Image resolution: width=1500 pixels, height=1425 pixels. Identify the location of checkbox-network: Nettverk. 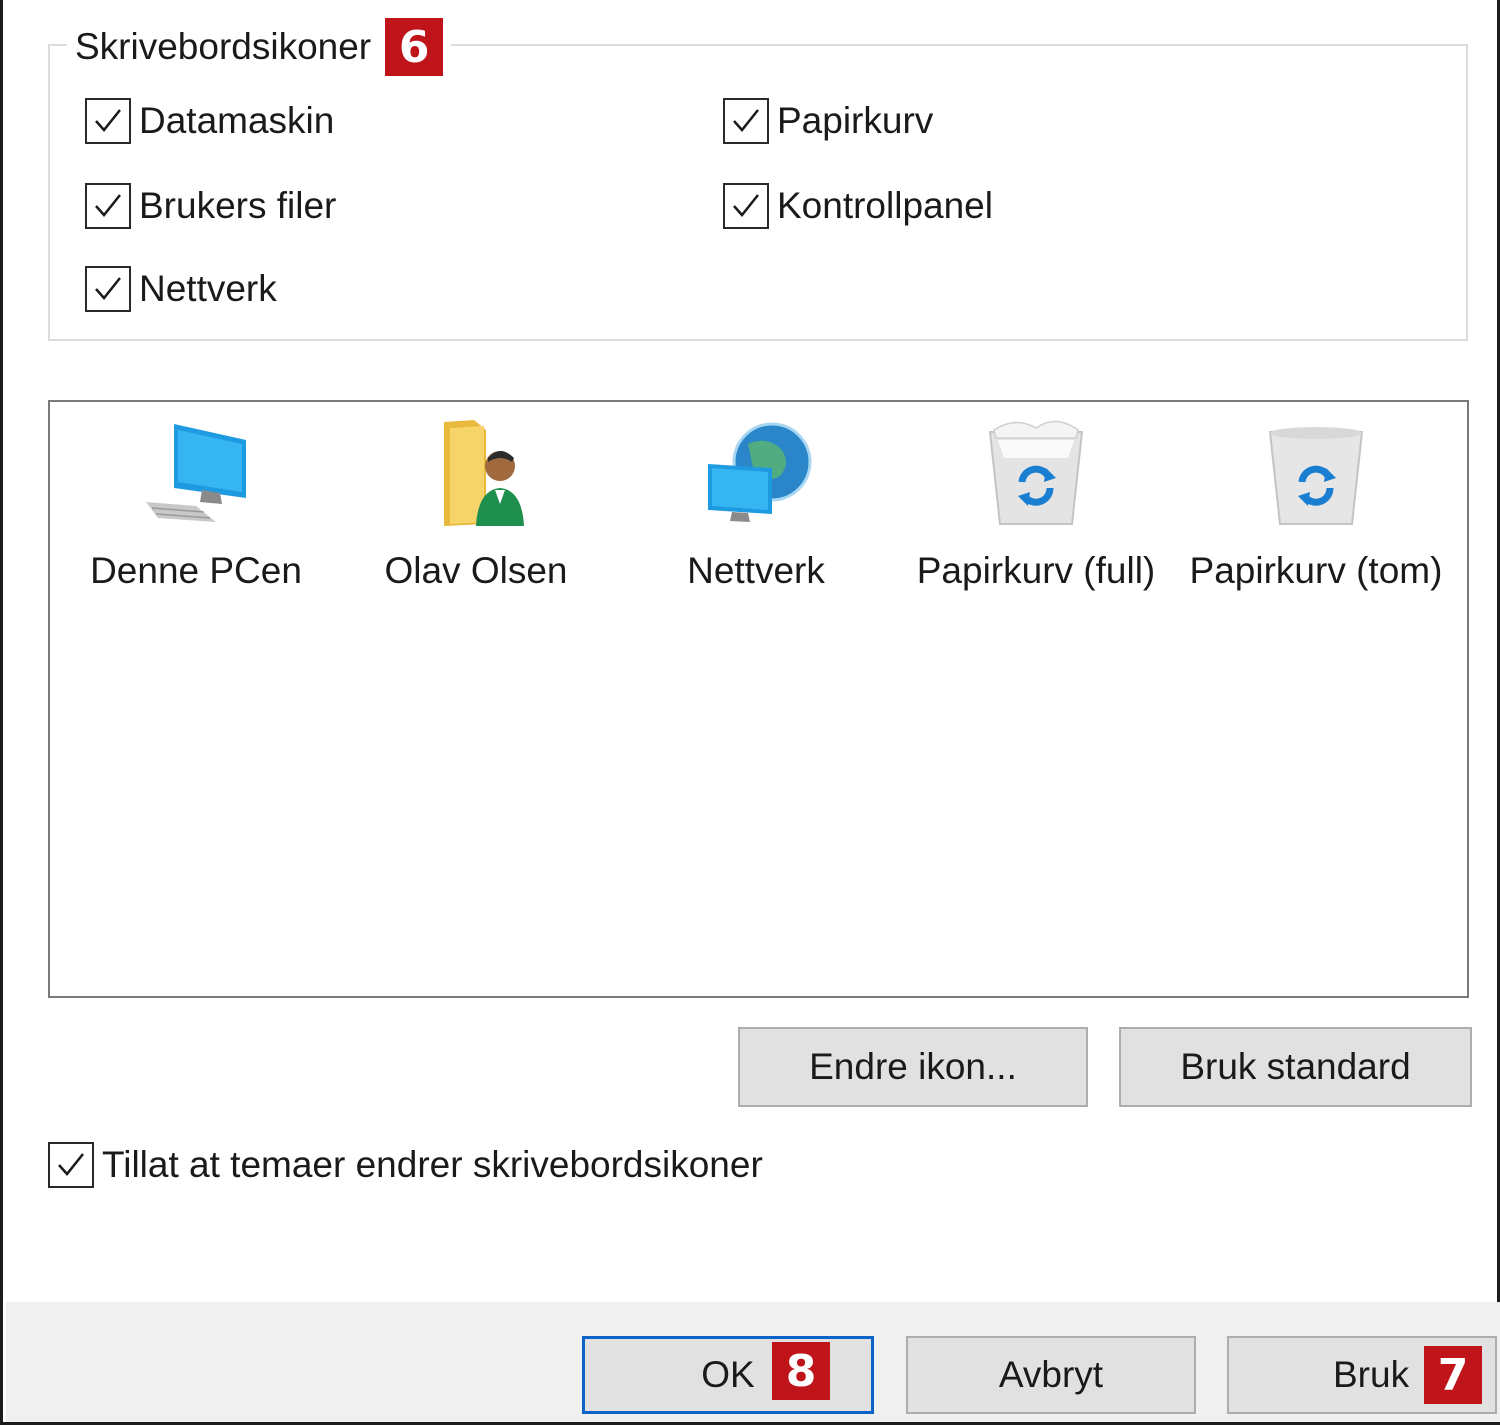
(181, 289).